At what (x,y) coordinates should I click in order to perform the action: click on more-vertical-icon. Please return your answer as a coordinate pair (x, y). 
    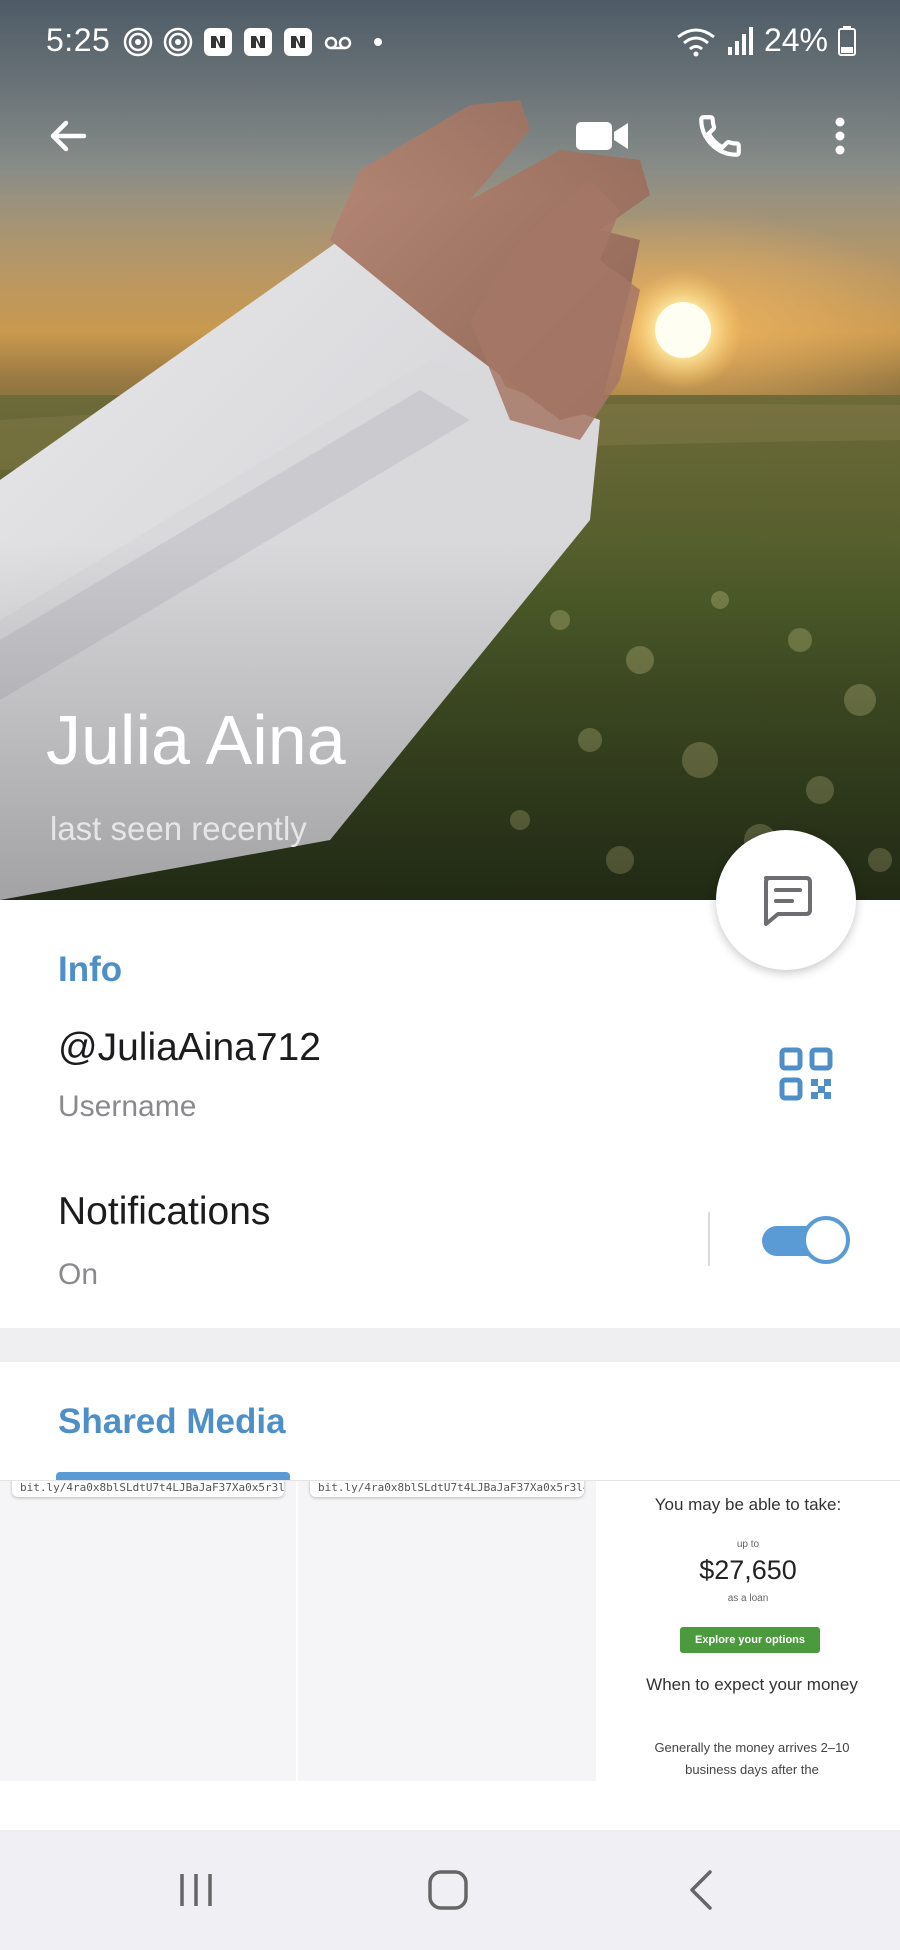
    Looking at the image, I should click on (840, 136).